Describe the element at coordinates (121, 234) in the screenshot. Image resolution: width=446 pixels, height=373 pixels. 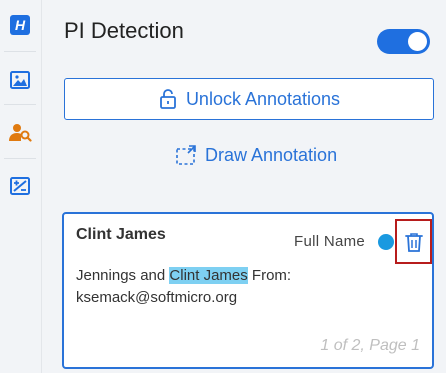
I see `annotation-name: Clint James` at that location.